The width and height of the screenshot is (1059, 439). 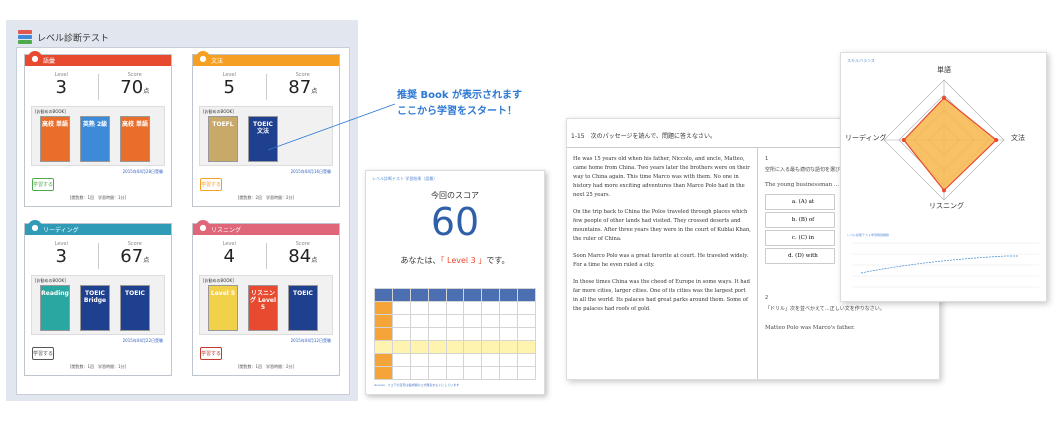 I want to click on report-suffix: です。, so click(x=498, y=260).